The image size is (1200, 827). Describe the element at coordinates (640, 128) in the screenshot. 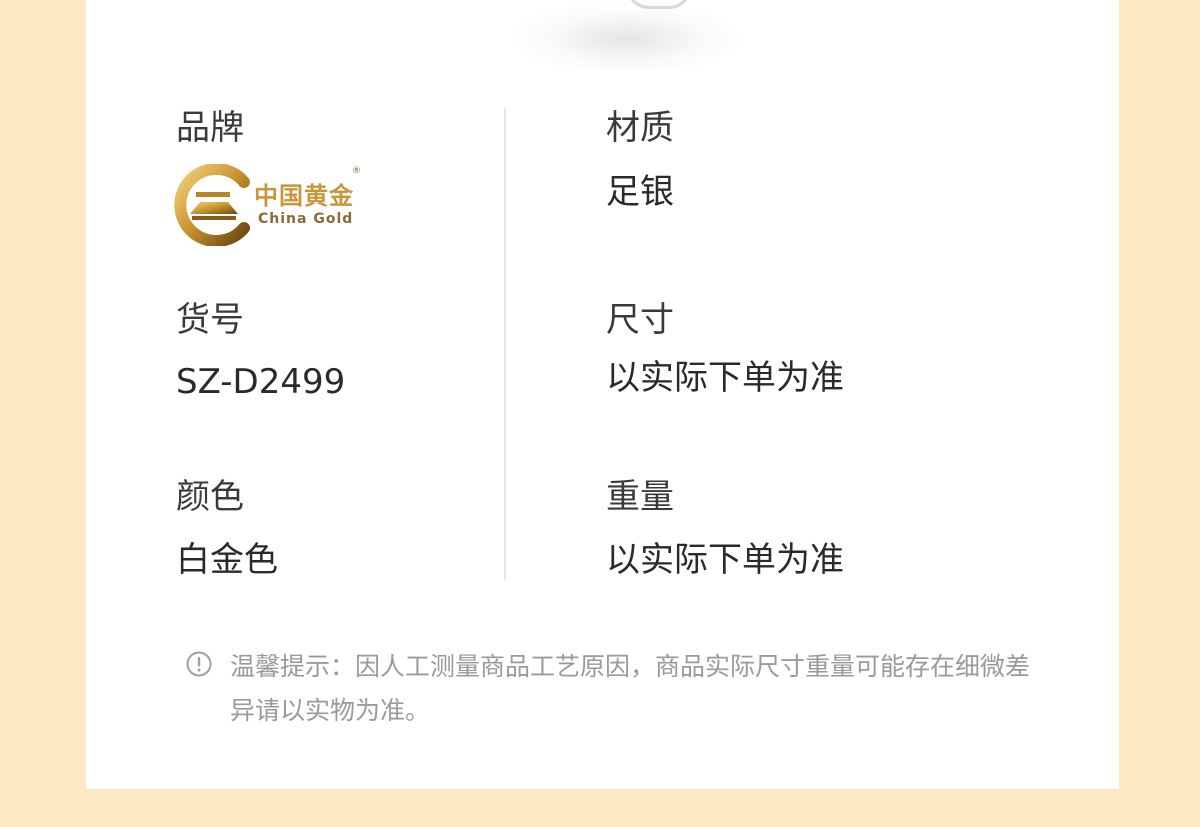

I see `material-label: 材质` at that location.